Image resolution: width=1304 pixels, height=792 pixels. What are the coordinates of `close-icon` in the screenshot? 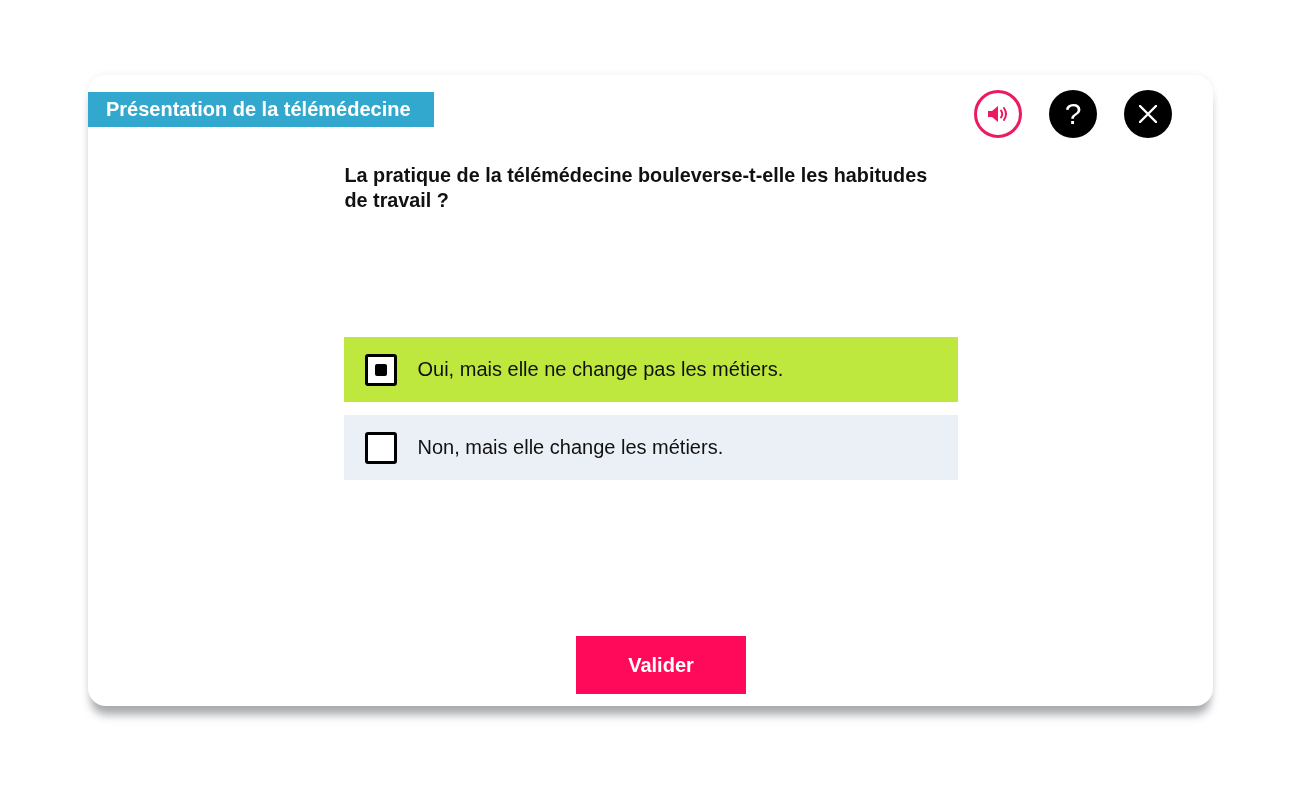 It's located at (1148, 114).